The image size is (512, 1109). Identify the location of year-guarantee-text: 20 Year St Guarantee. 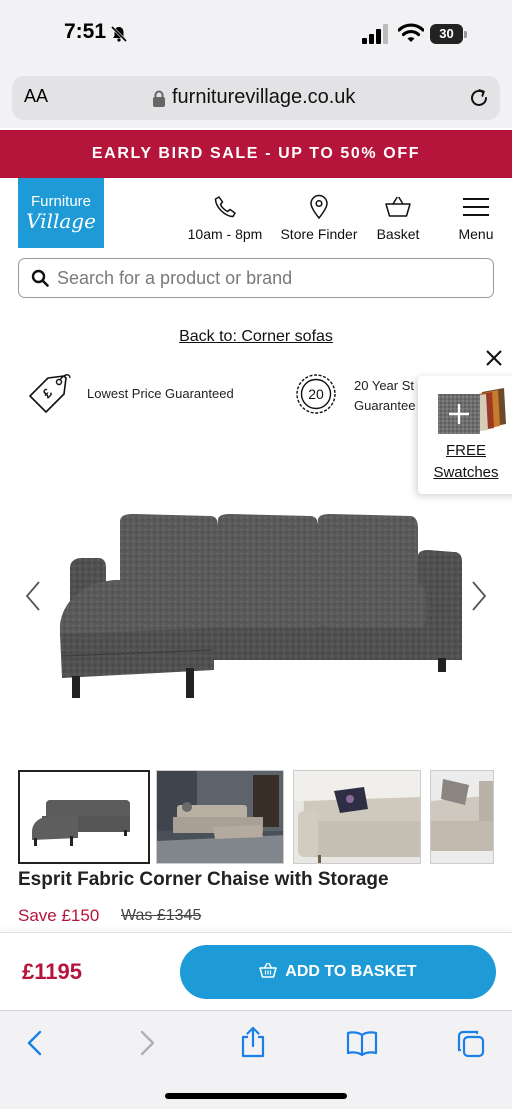
(384, 396).